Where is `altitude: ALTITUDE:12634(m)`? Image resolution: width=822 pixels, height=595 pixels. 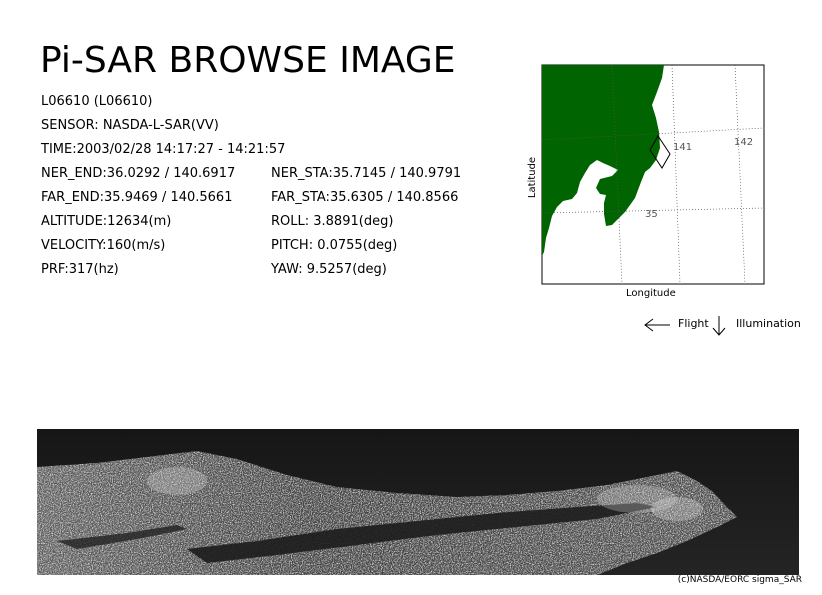 altitude: ALTITUDE:12634(m) is located at coordinates (106, 221).